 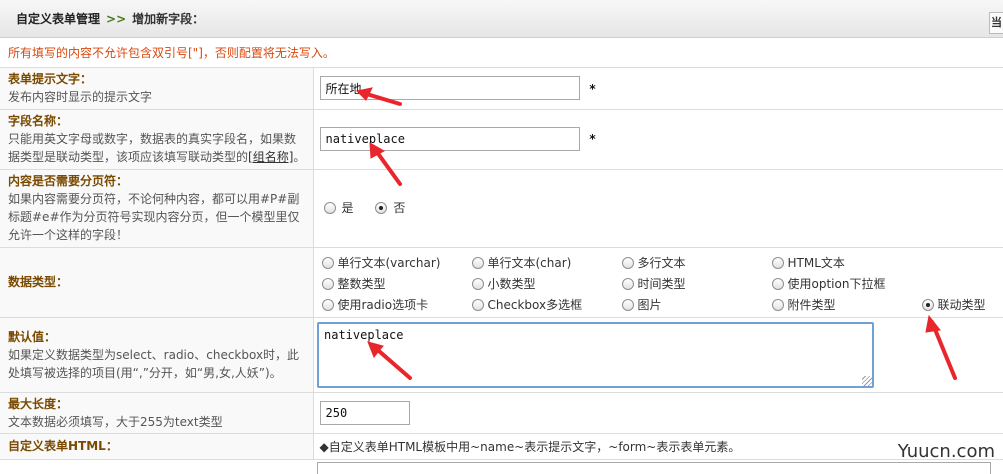 I want to click on page-title: 自定义表单管理, so click(x=58, y=19).